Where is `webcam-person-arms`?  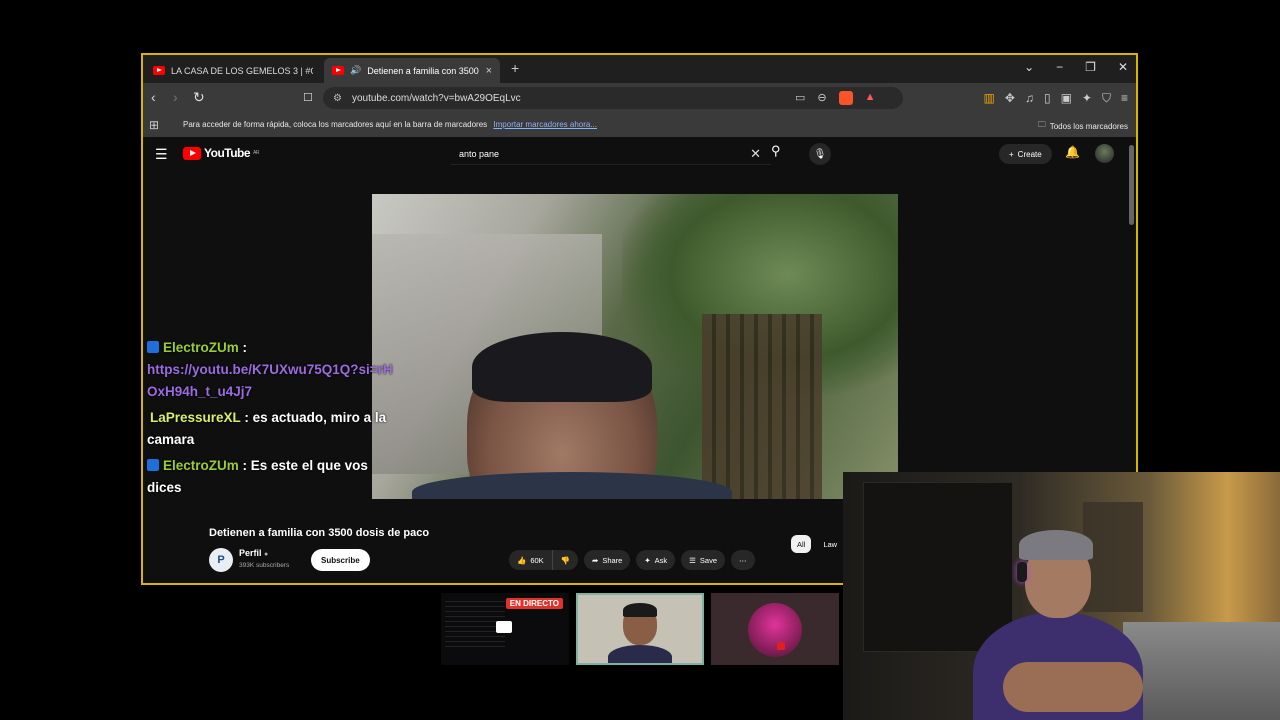 webcam-person-arms is located at coordinates (1073, 687).